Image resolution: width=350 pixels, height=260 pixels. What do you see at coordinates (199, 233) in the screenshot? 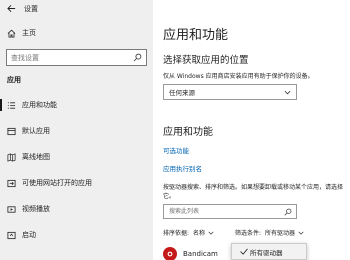
I see `sort-value: 名称` at bounding box center [199, 233].